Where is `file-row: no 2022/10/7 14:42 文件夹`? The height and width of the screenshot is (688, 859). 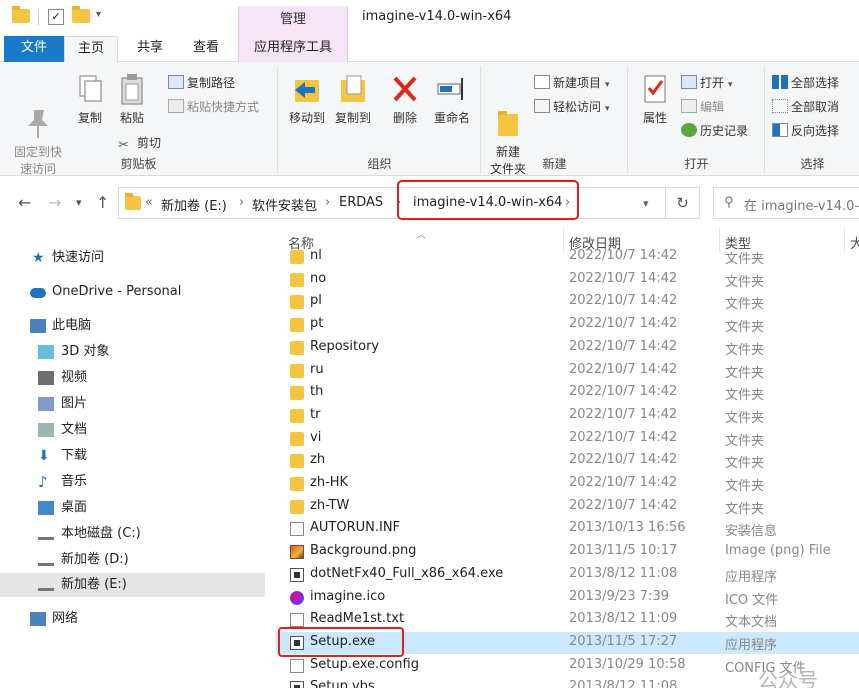 file-row: no 2022/10/7 14:42 文件夹 is located at coordinates (567, 280).